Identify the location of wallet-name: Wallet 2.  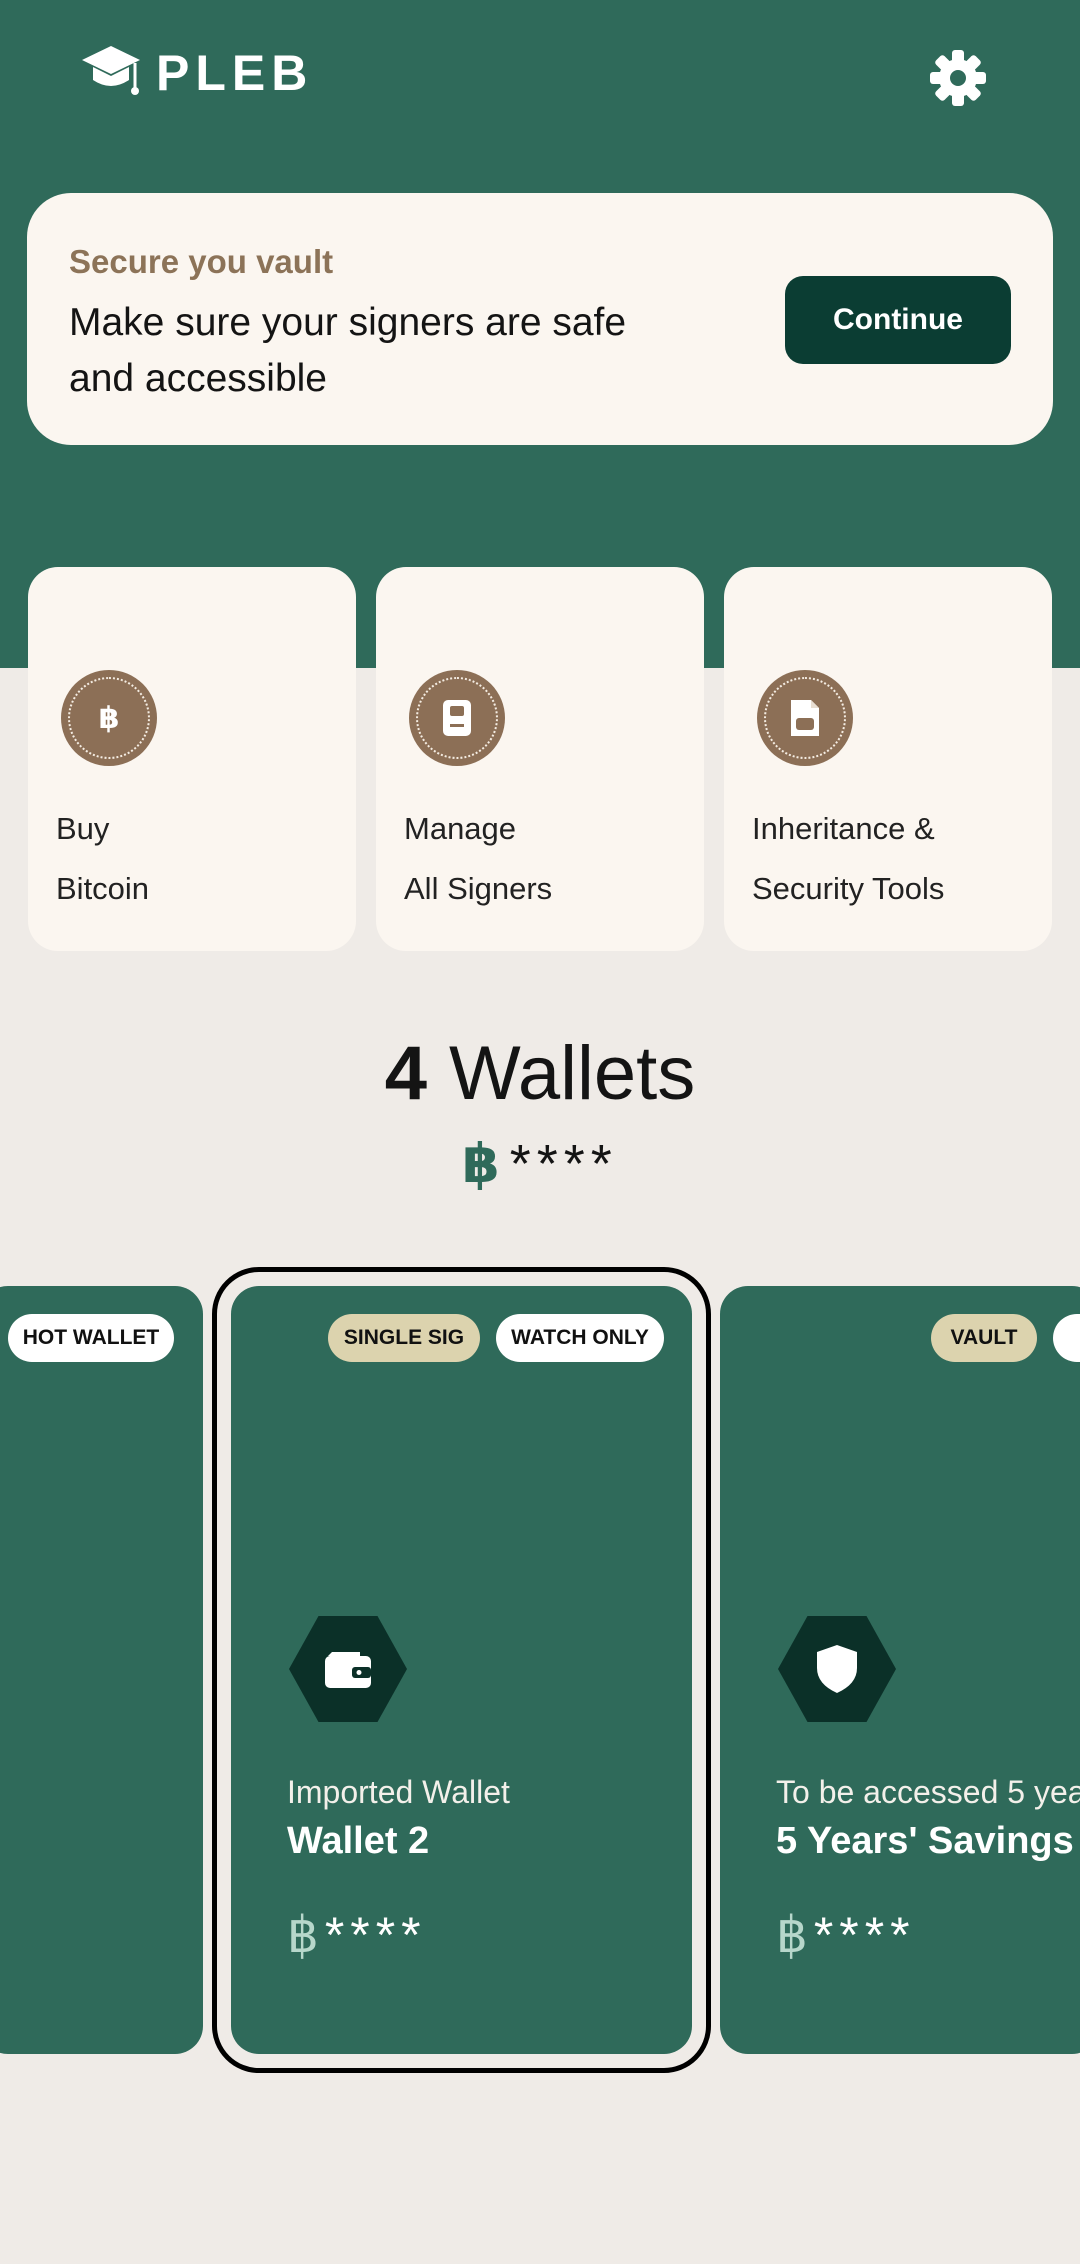
(358, 1841).